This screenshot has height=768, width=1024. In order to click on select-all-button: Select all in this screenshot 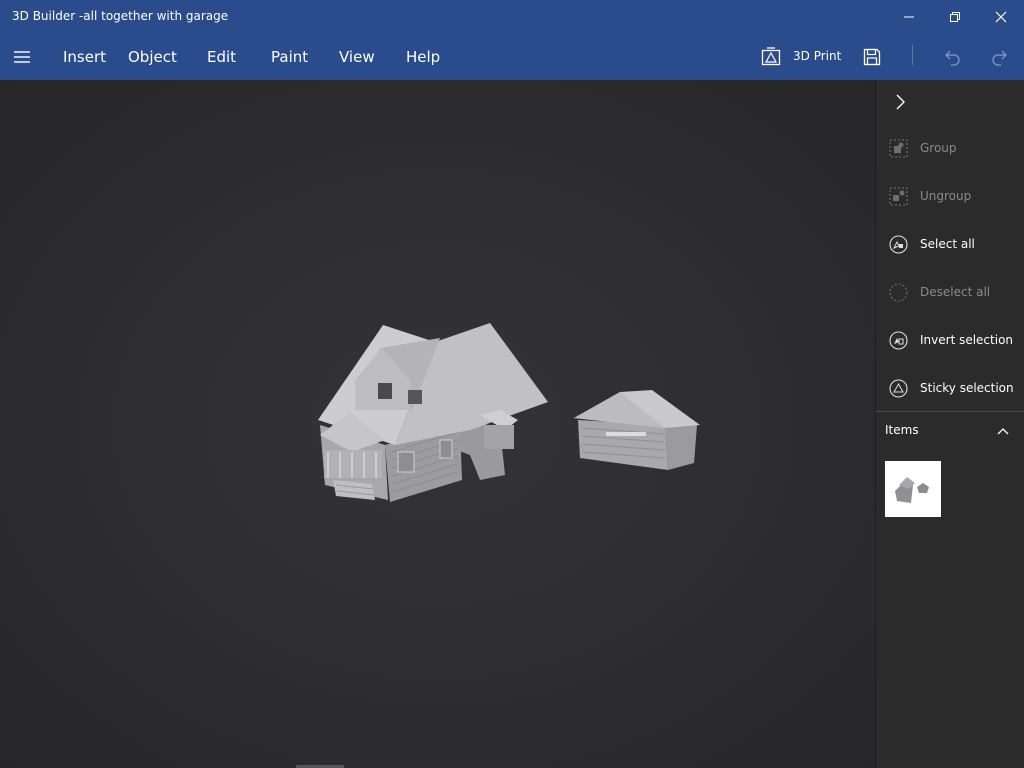, I will do `click(950, 244)`.